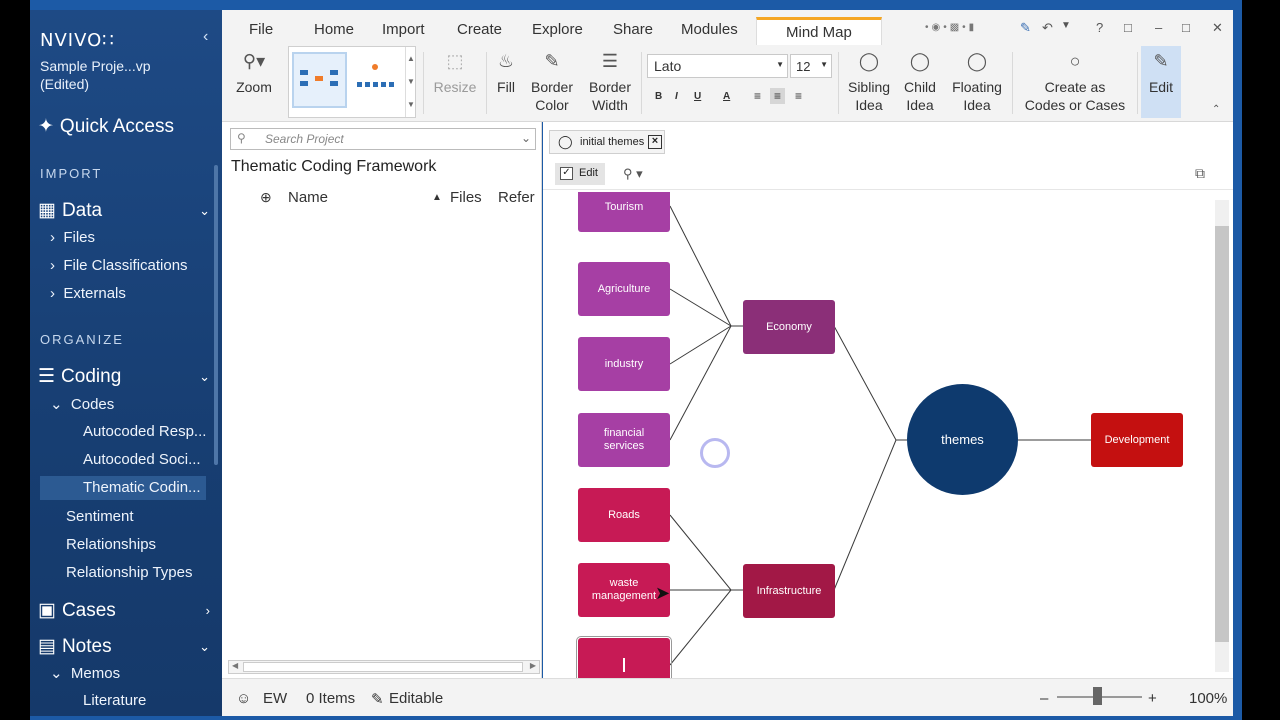  I want to click on undock-window-icon: ⧉, so click(1200, 173).